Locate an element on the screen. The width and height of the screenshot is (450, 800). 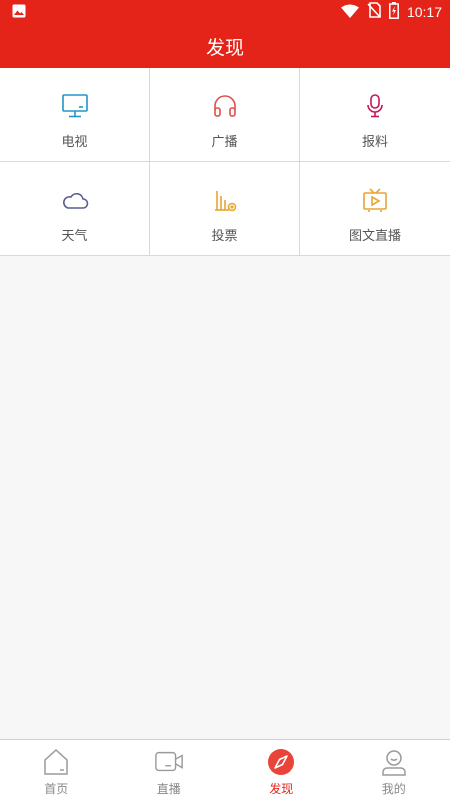
tv-monitor-icon is located at coordinates (75, 106).